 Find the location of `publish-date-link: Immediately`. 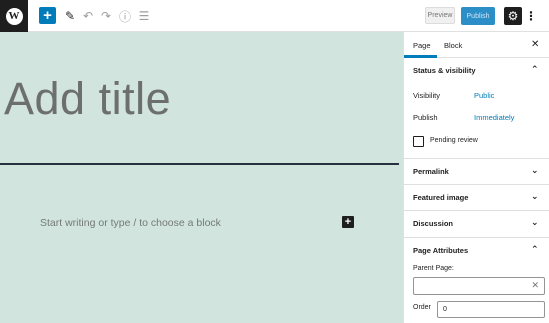

publish-date-link: Immediately is located at coordinates (494, 117).